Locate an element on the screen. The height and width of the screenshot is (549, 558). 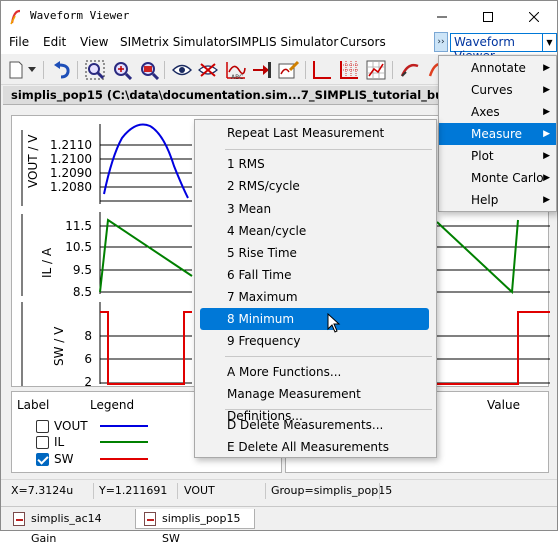
minimize-button is located at coordinates (442, 16).